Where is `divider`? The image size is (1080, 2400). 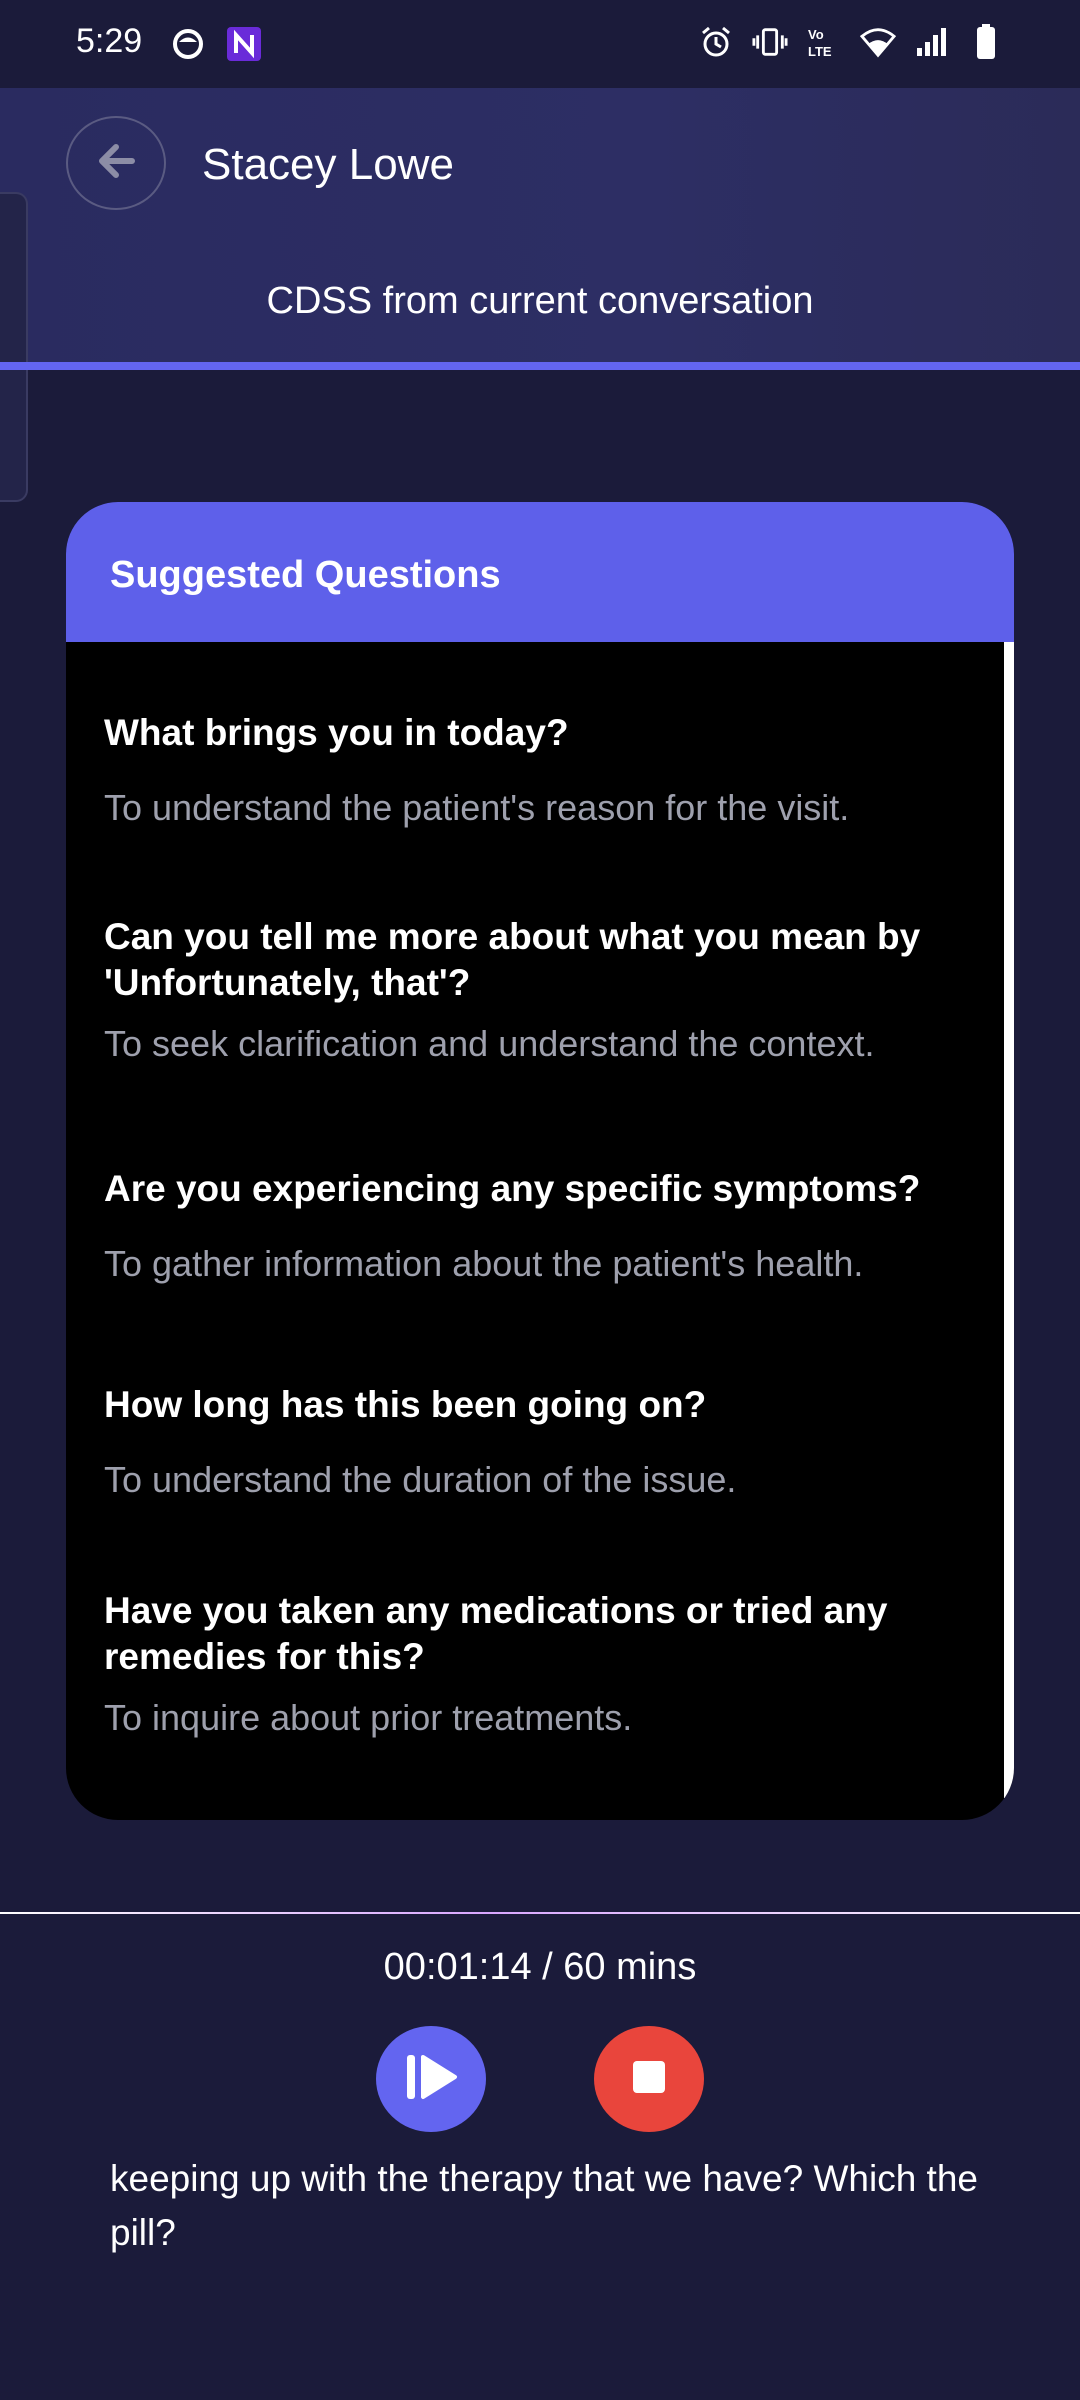
divider is located at coordinates (540, 1913).